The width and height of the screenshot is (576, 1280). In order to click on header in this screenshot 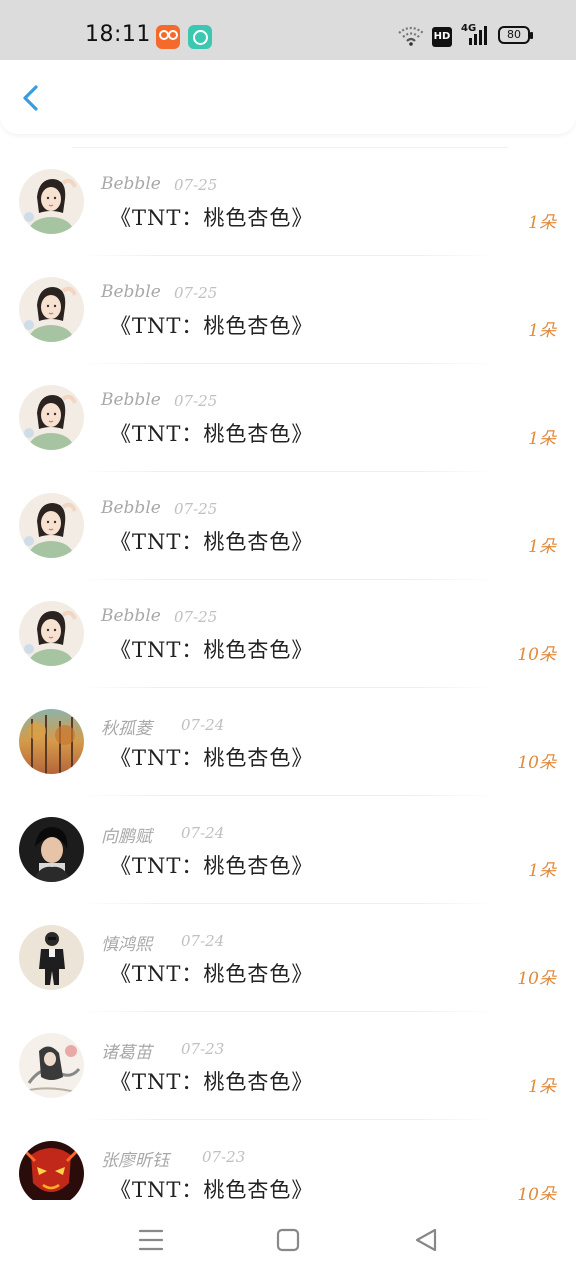, I will do `click(288, 97)`.